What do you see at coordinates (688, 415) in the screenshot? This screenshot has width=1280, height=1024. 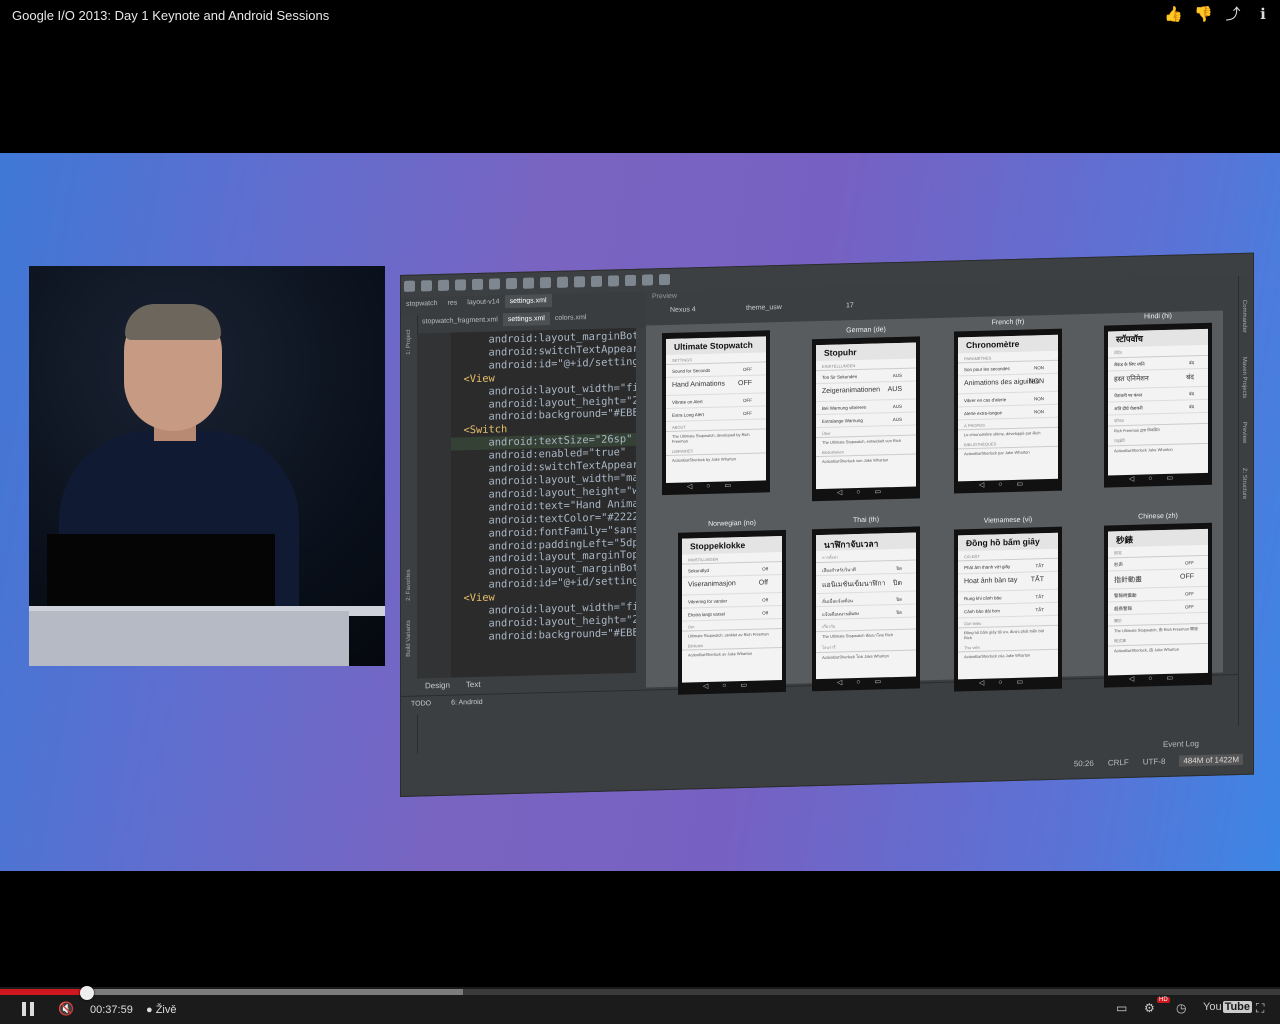 I see `setting-label: Extra Long Alert` at bounding box center [688, 415].